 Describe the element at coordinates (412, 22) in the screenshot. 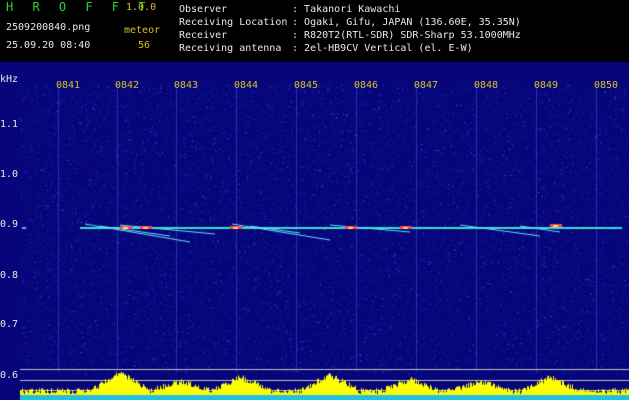

I see `location-value: Ogaki, Gifu, JAPAN (136.60E, 35.35N)` at that location.